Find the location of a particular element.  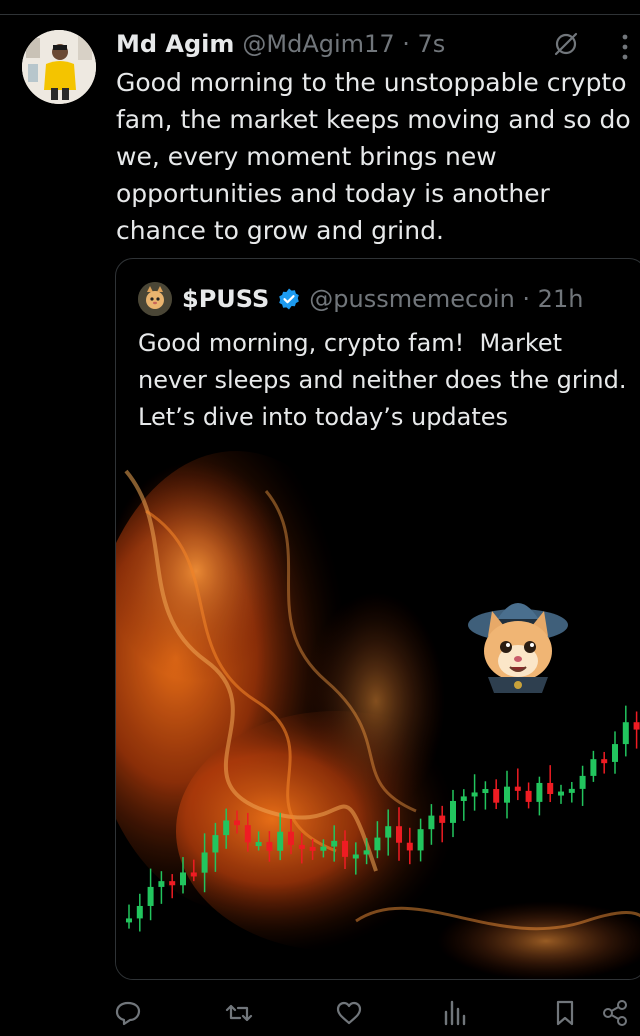

reply-icon is located at coordinates (128, 1013).